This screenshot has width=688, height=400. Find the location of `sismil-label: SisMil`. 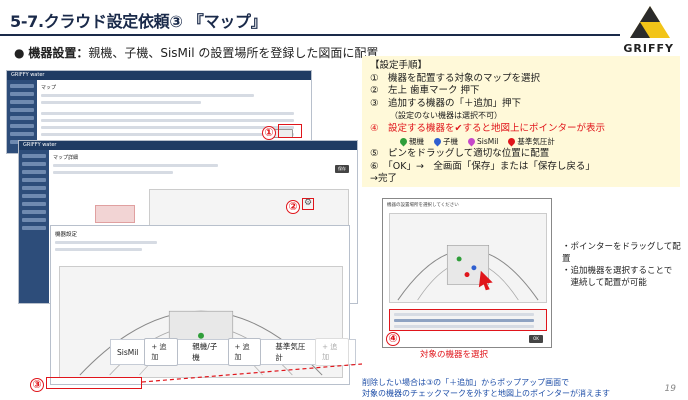

sismil-label: SisMil is located at coordinates (128, 352).